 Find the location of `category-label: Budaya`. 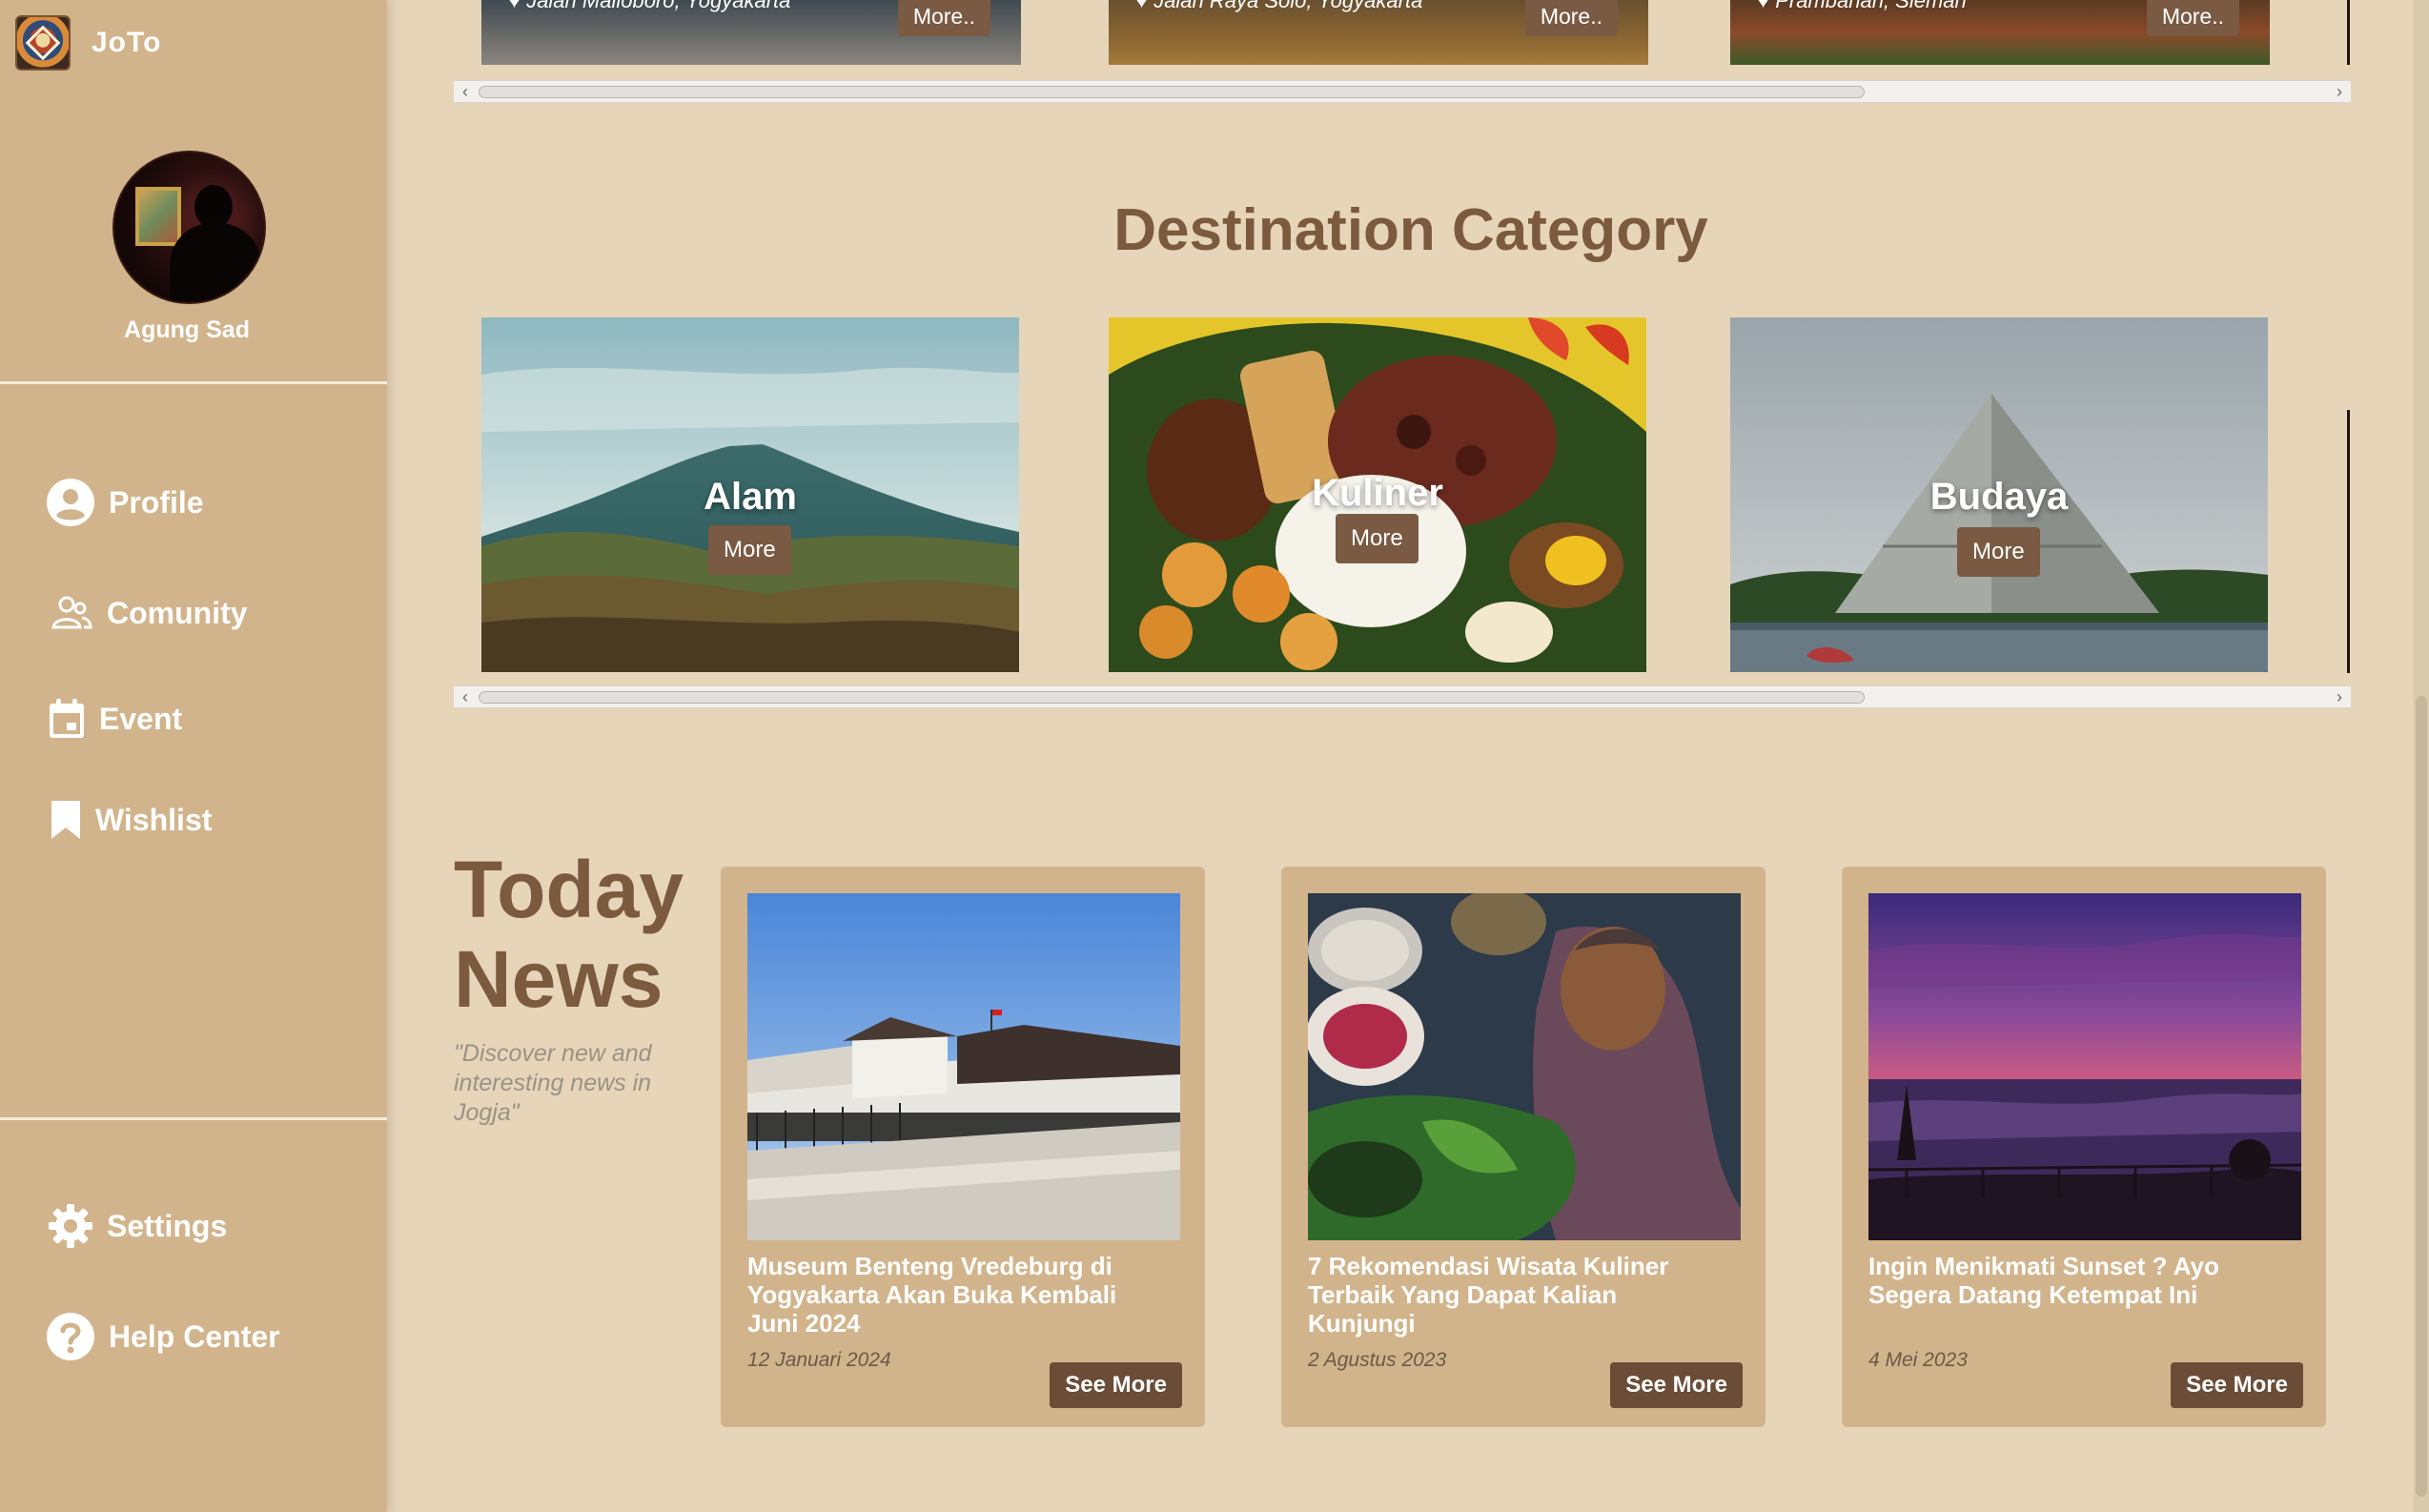

category-label: Budaya is located at coordinates (1999, 497).